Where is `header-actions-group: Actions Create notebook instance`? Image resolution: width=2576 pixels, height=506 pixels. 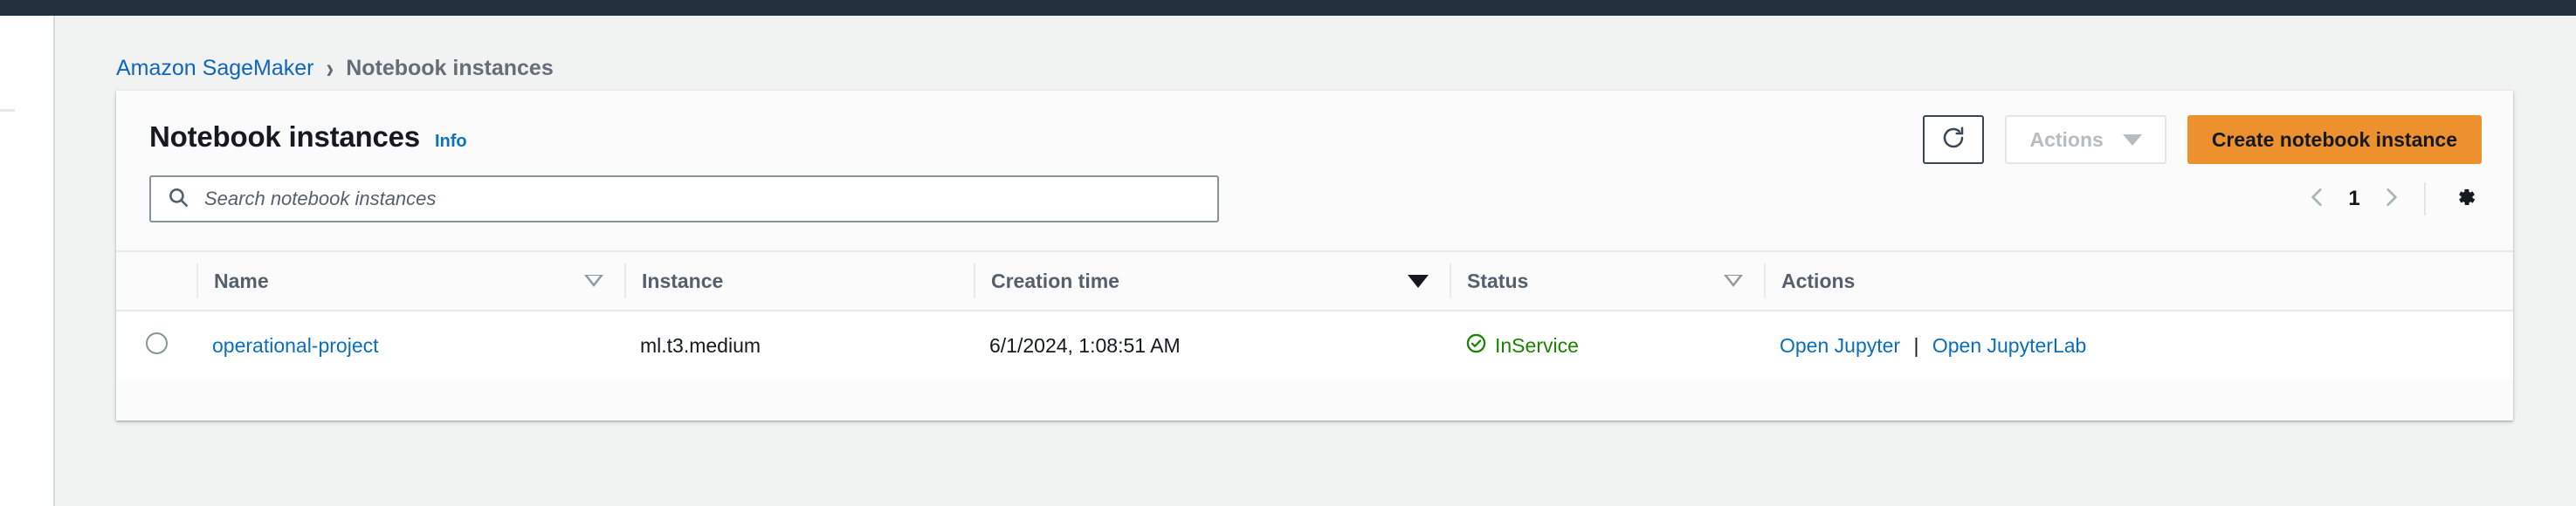
header-actions-group: Actions Create notebook instance is located at coordinates (2202, 139).